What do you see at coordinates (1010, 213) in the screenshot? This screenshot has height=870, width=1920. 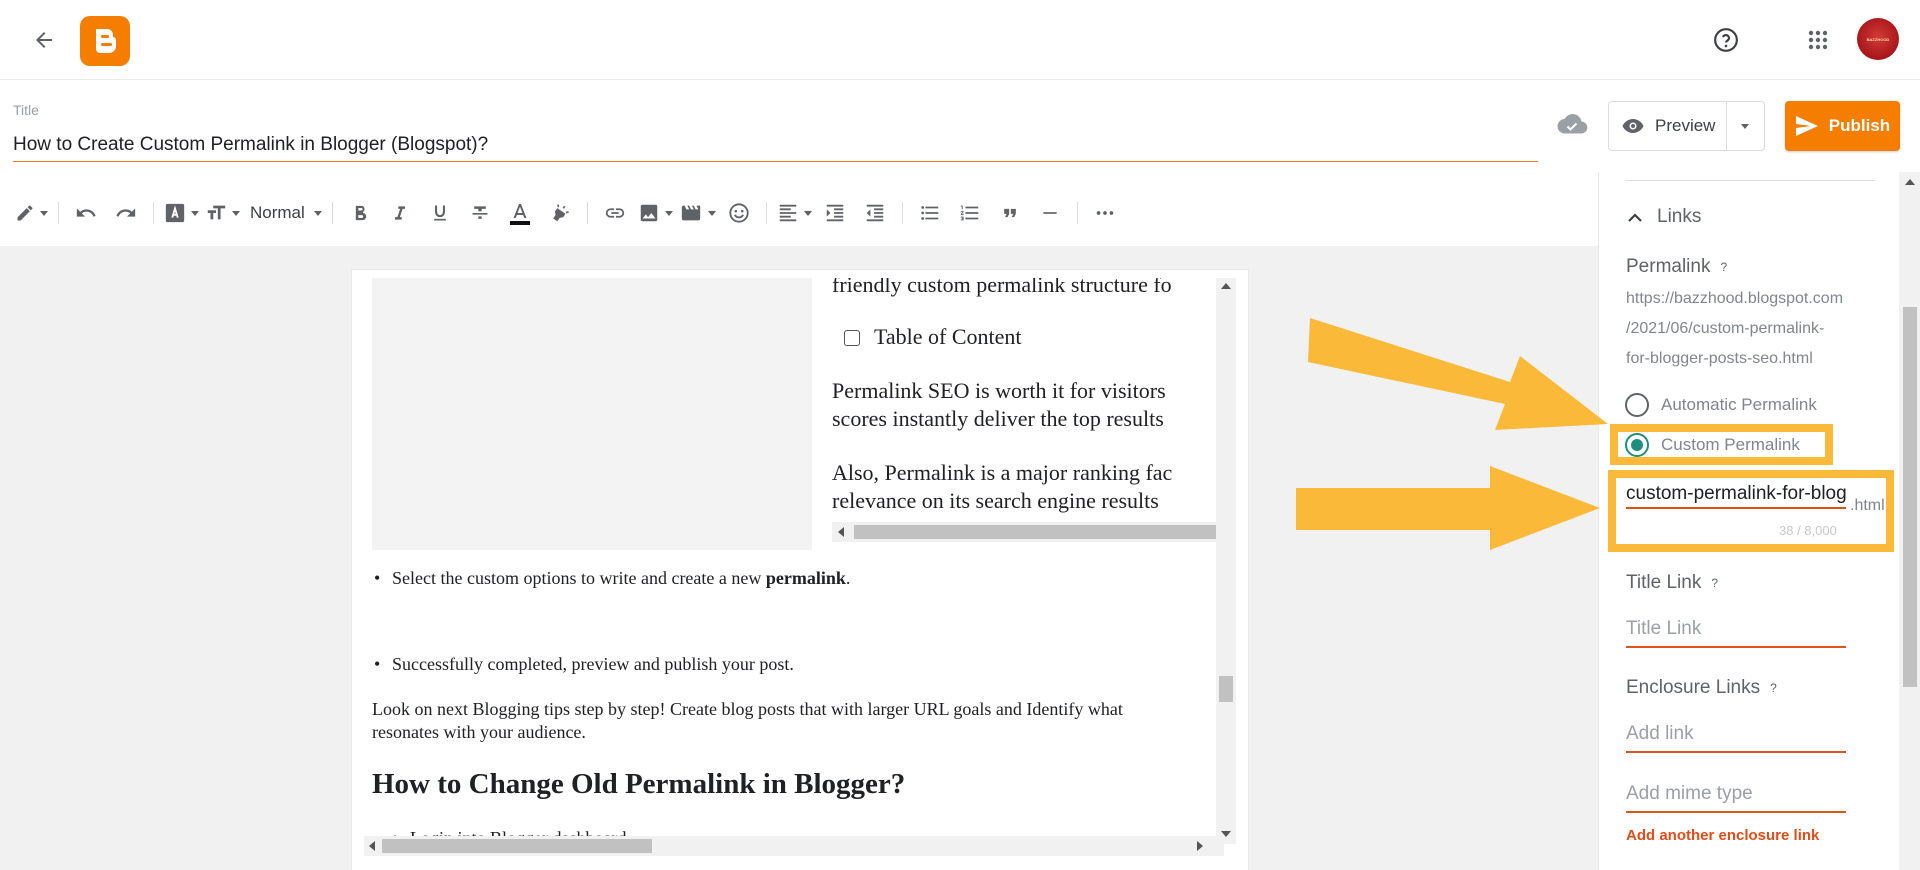 I see `quote-button` at bounding box center [1010, 213].